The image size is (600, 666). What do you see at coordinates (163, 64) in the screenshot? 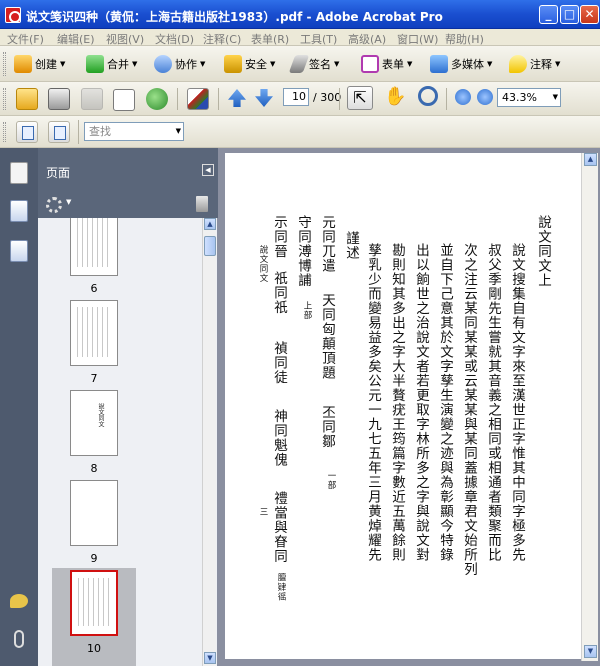
I see `collaborate-icon` at bounding box center [163, 64].